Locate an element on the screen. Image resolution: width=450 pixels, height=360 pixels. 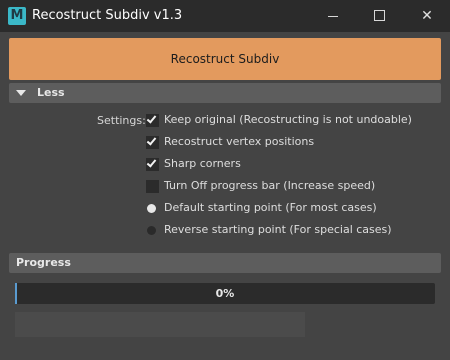
app-icon-letter: M is located at coordinates (17, 15).